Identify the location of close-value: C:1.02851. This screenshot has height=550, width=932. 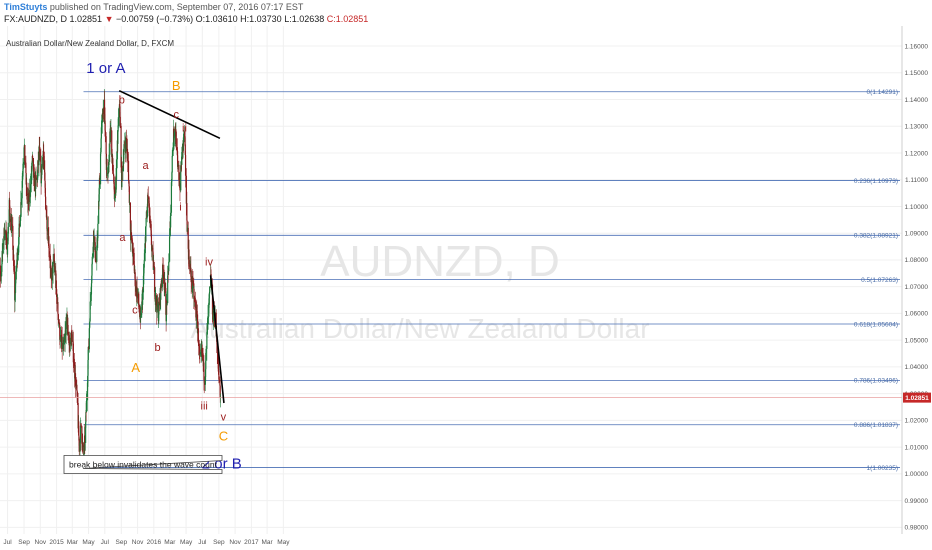
(347, 19).